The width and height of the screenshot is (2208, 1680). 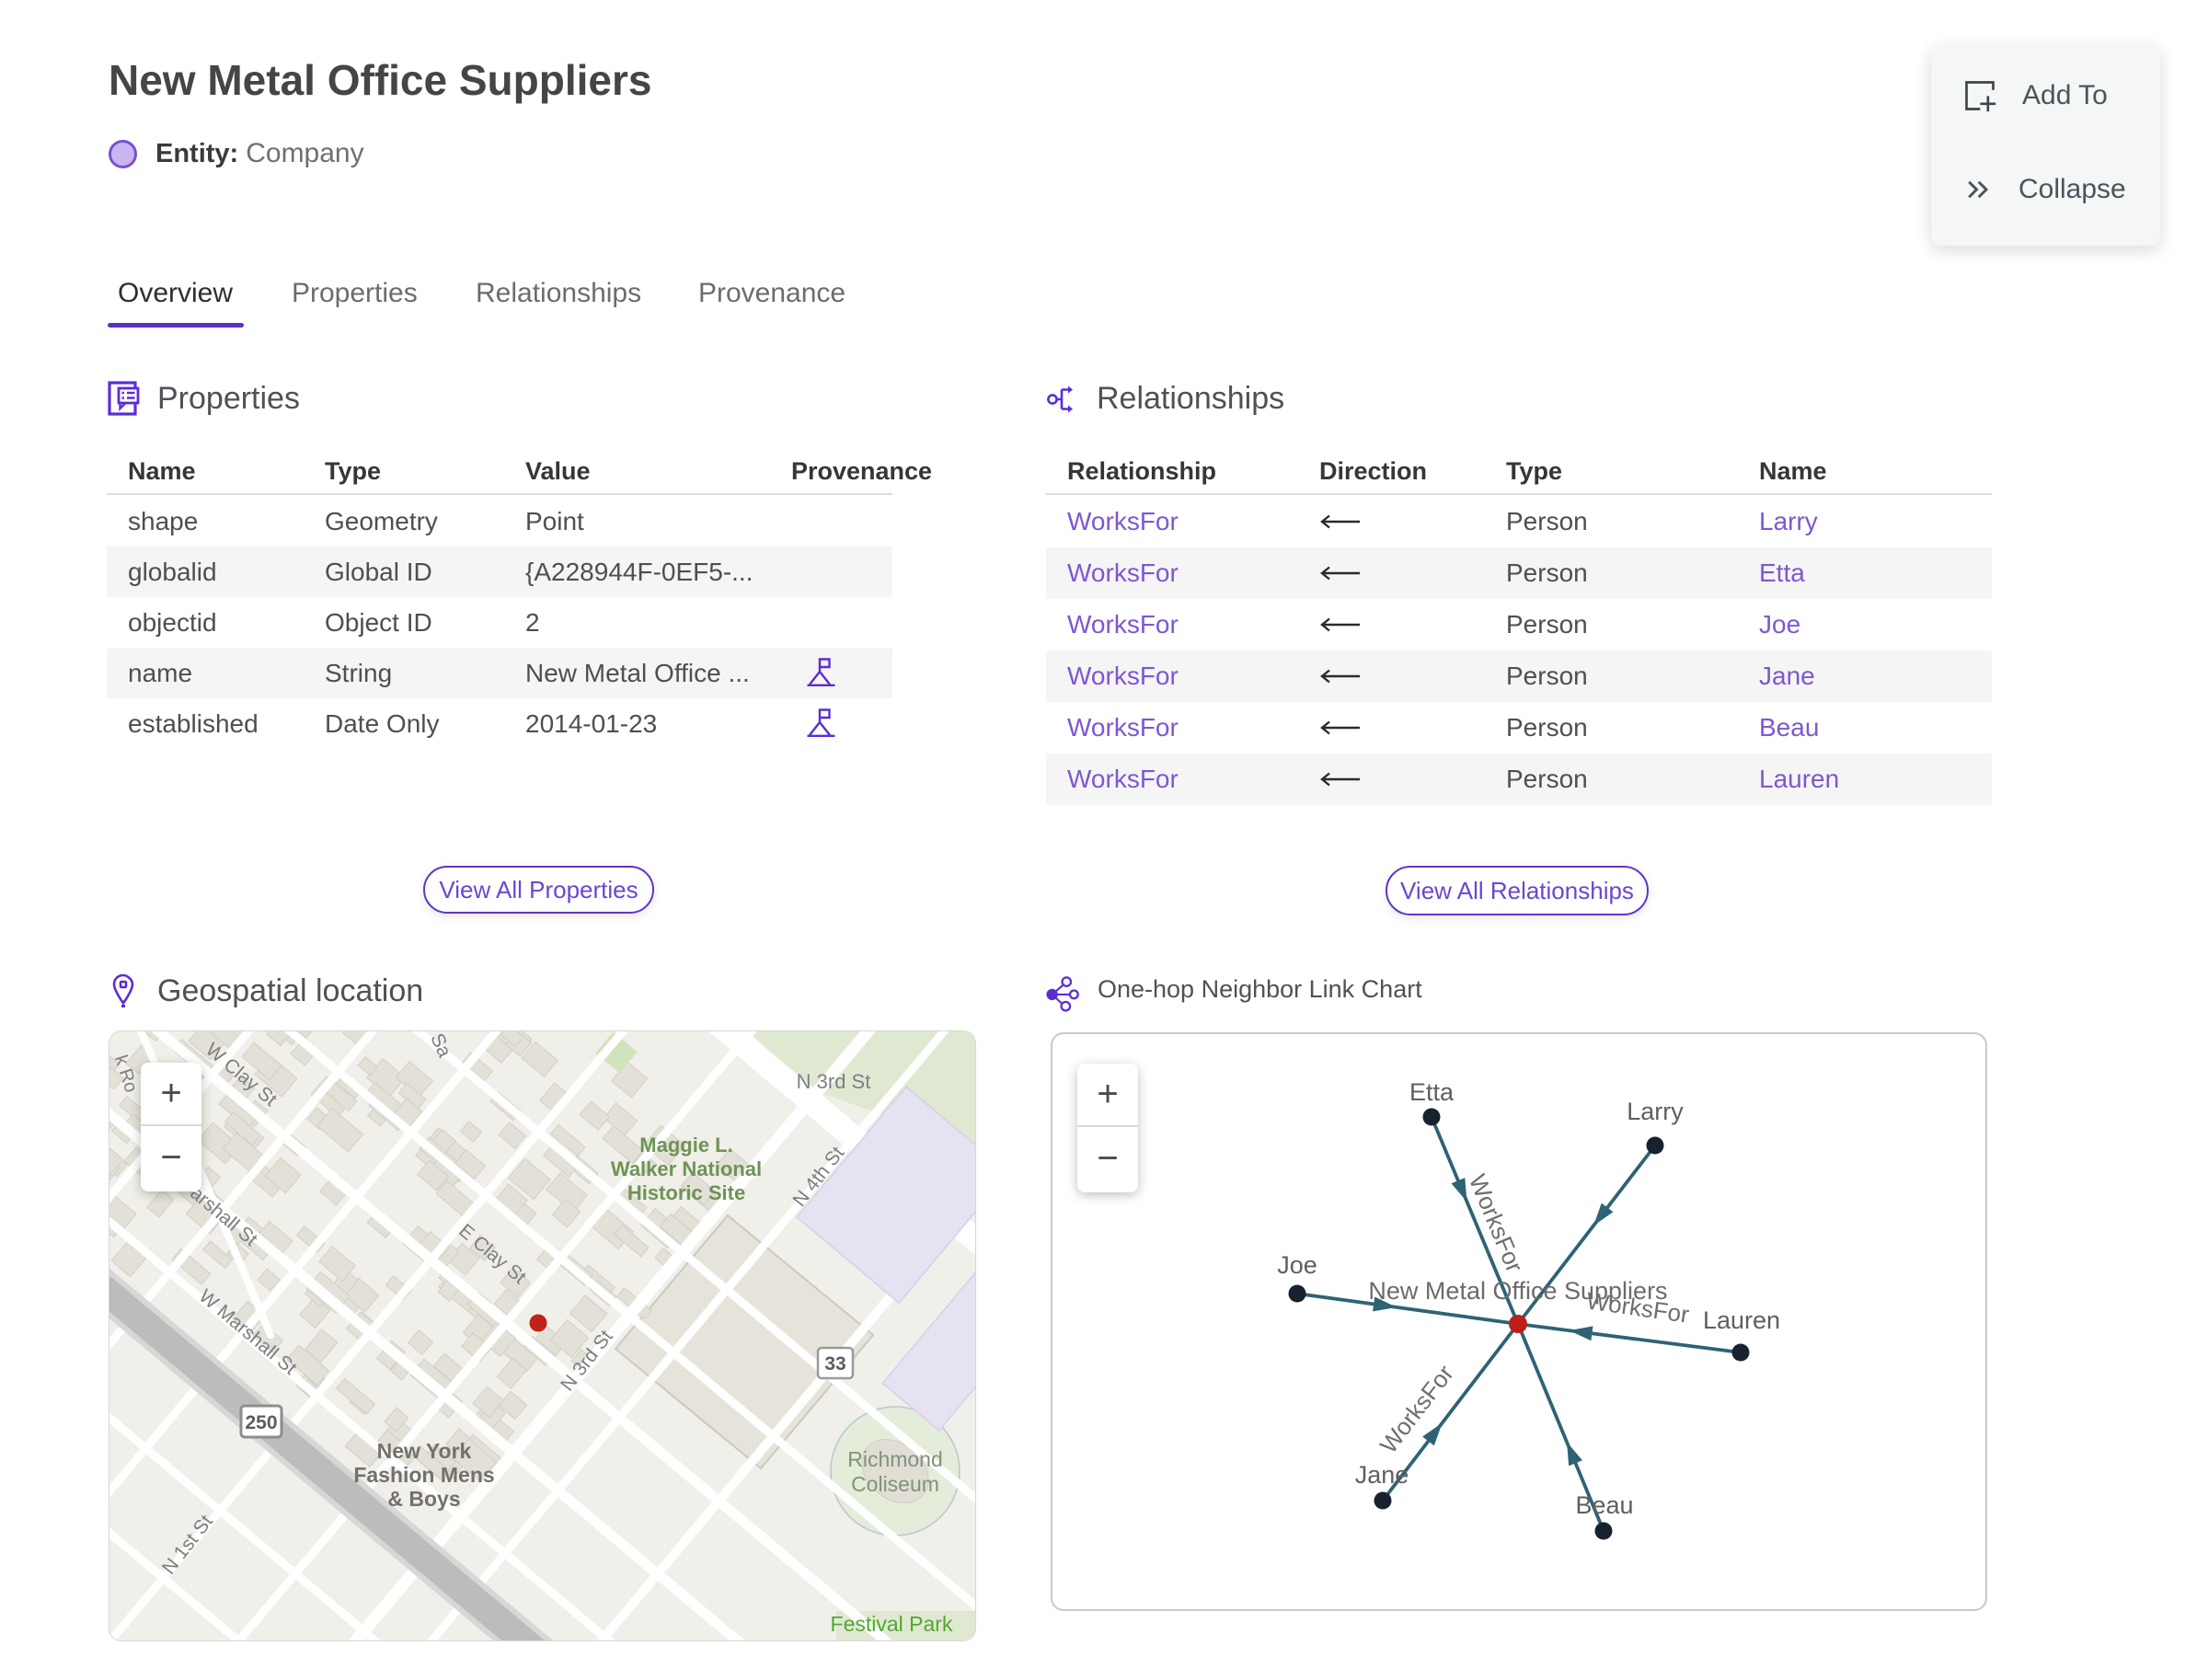 What do you see at coordinates (1432, 1092) in the screenshot?
I see `svg-text: Etta` at bounding box center [1432, 1092].